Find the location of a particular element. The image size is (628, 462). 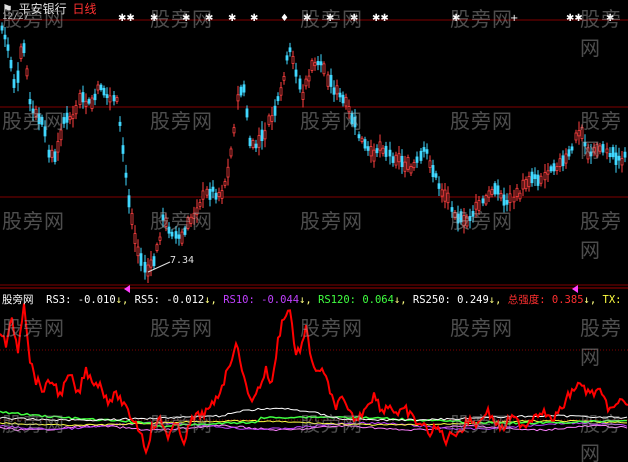

indicator-item: RS10: -0.044↓, is located at coordinates (264, 300).